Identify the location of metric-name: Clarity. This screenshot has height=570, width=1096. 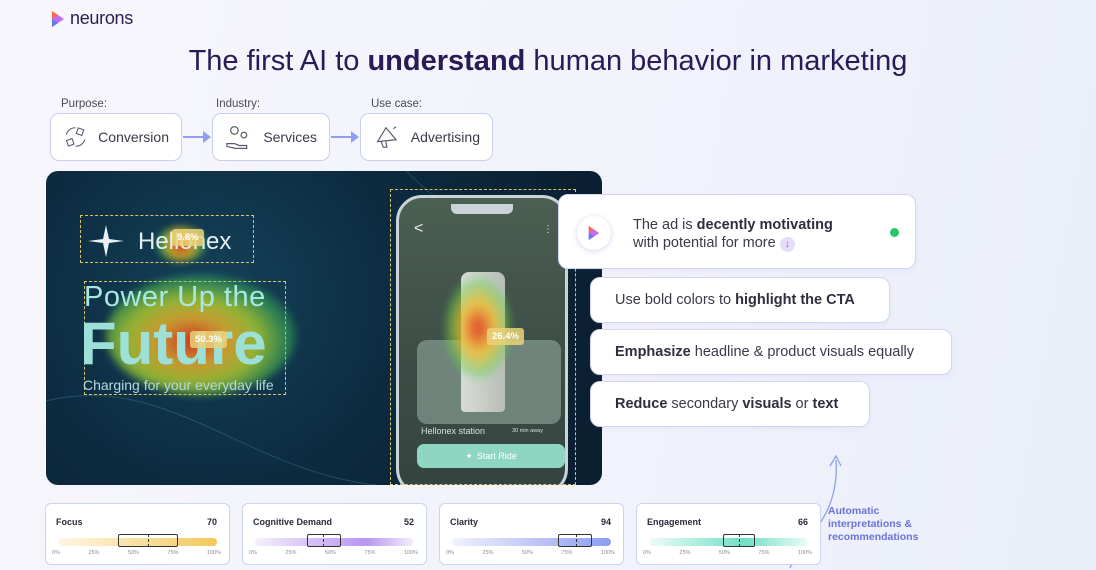
(464, 522).